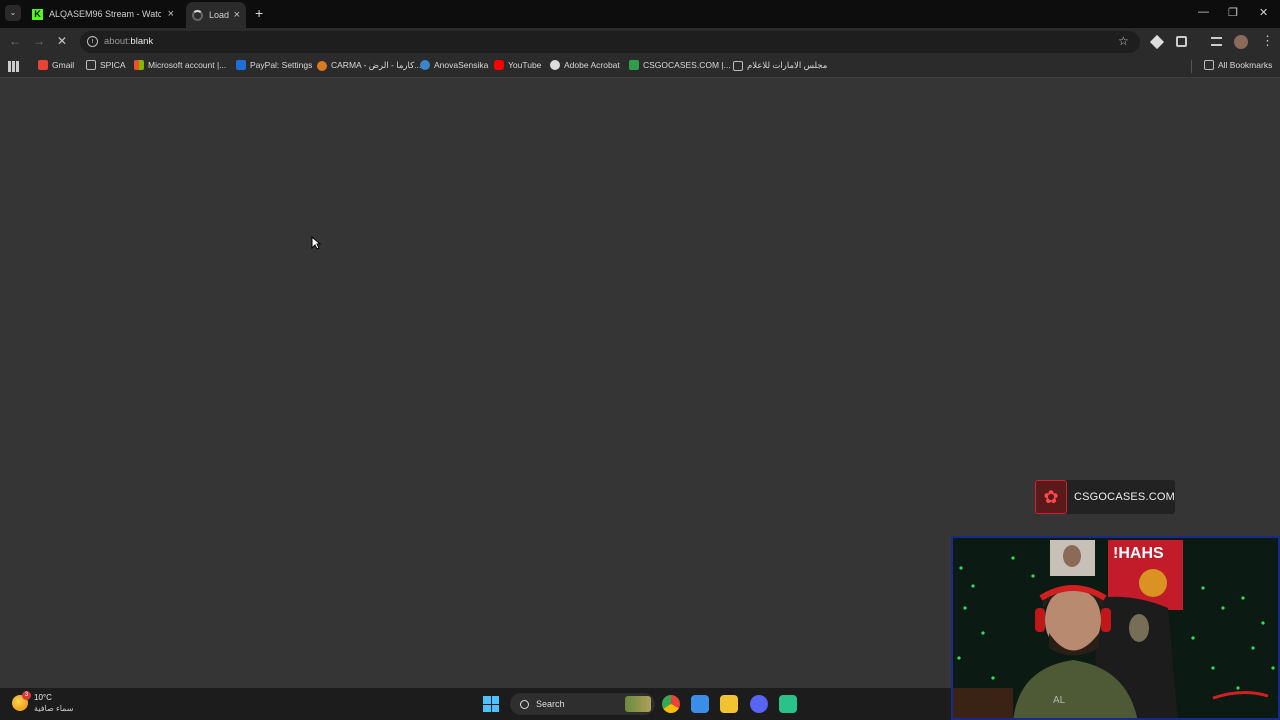 This screenshot has width=1280, height=720. I want to click on svg-text: AL, so click(1059, 700).